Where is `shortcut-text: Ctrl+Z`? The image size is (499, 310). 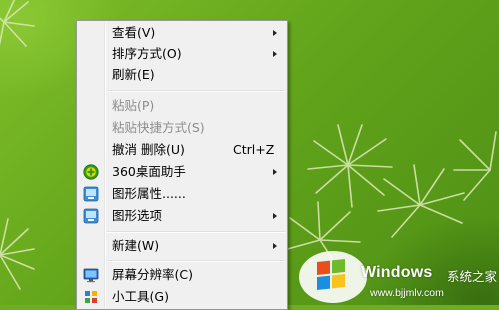 shortcut-text: Ctrl+Z is located at coordinates (254, 149).